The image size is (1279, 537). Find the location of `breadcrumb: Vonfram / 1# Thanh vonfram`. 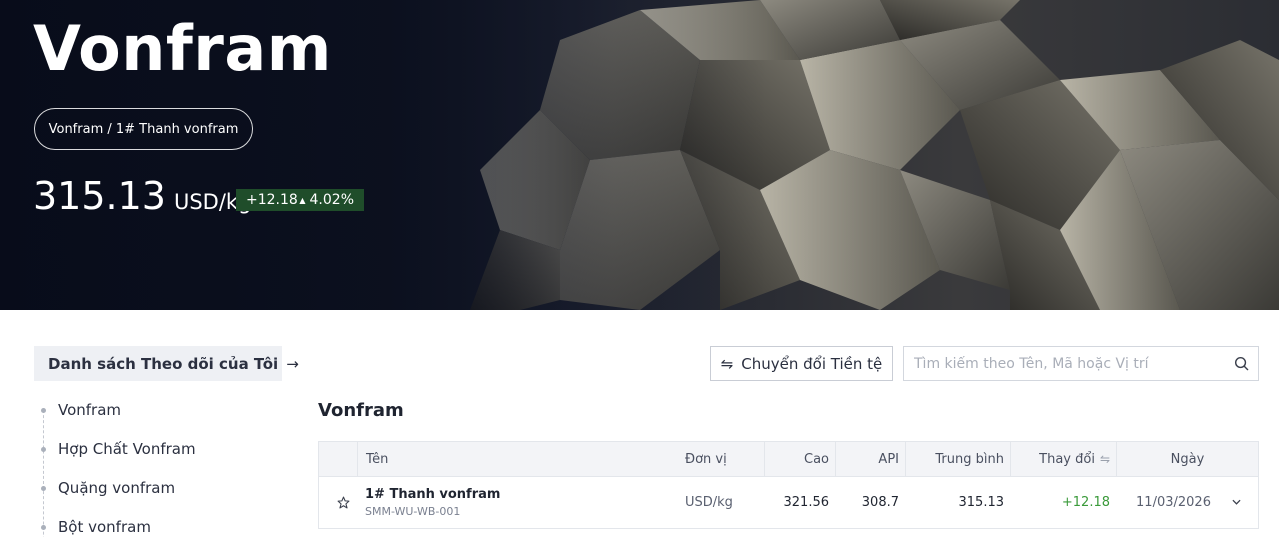

breadcrumb: Vonfram / 1# Thanh vonfram is located at coordinates (143, 129).